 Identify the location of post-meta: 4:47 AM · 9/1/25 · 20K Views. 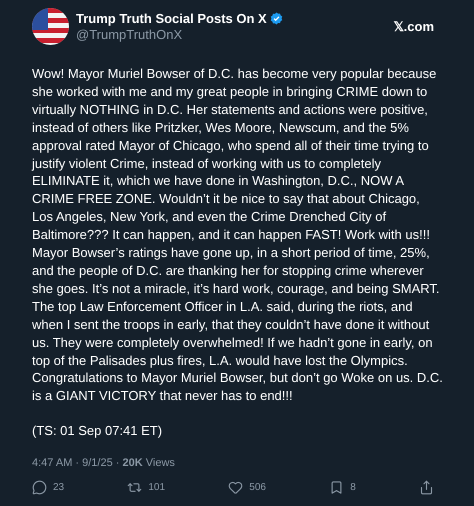
(103, 463).